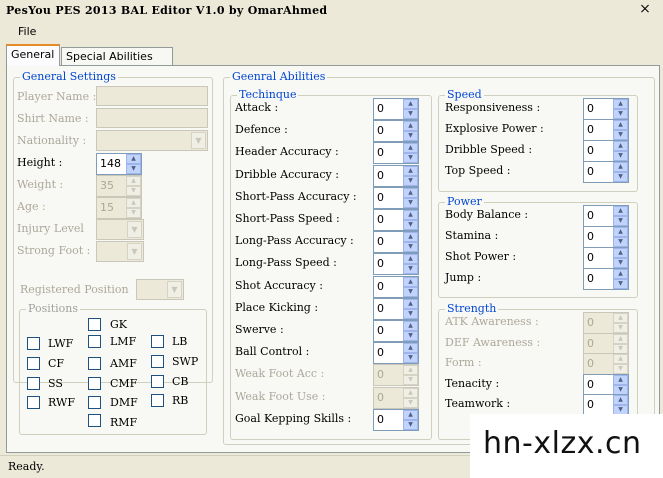 The width and height of the screenshot is (663, 478). What do you see at coordinates (606, 172) in the screenshot?
I see `top-speed-spinner: 0 ▲ ▼` at bounding box center [606, 172].